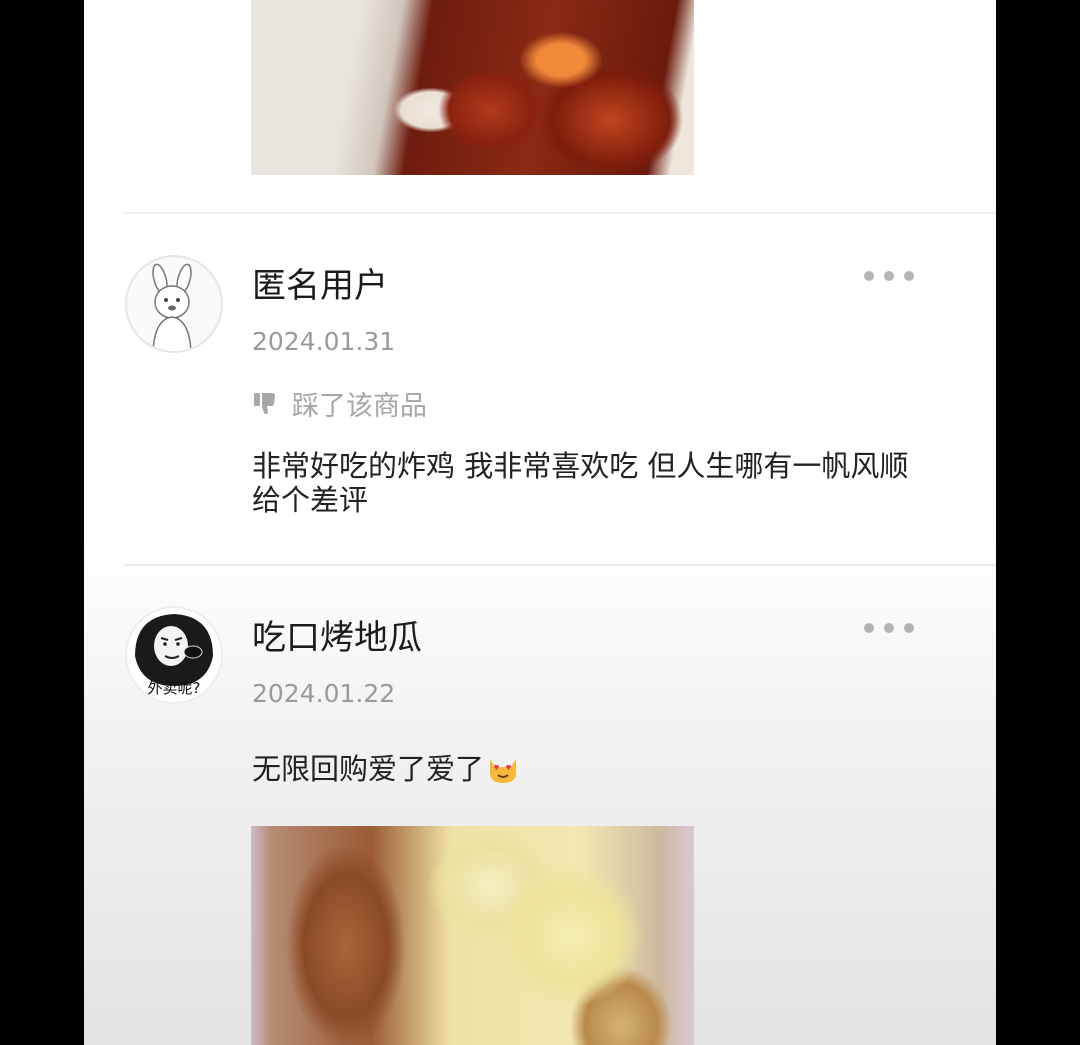  What do you see at coordinates (472, 87) in the screenshot?
I see `review-photo-fried-chicken` at bounding box center [472, 87].